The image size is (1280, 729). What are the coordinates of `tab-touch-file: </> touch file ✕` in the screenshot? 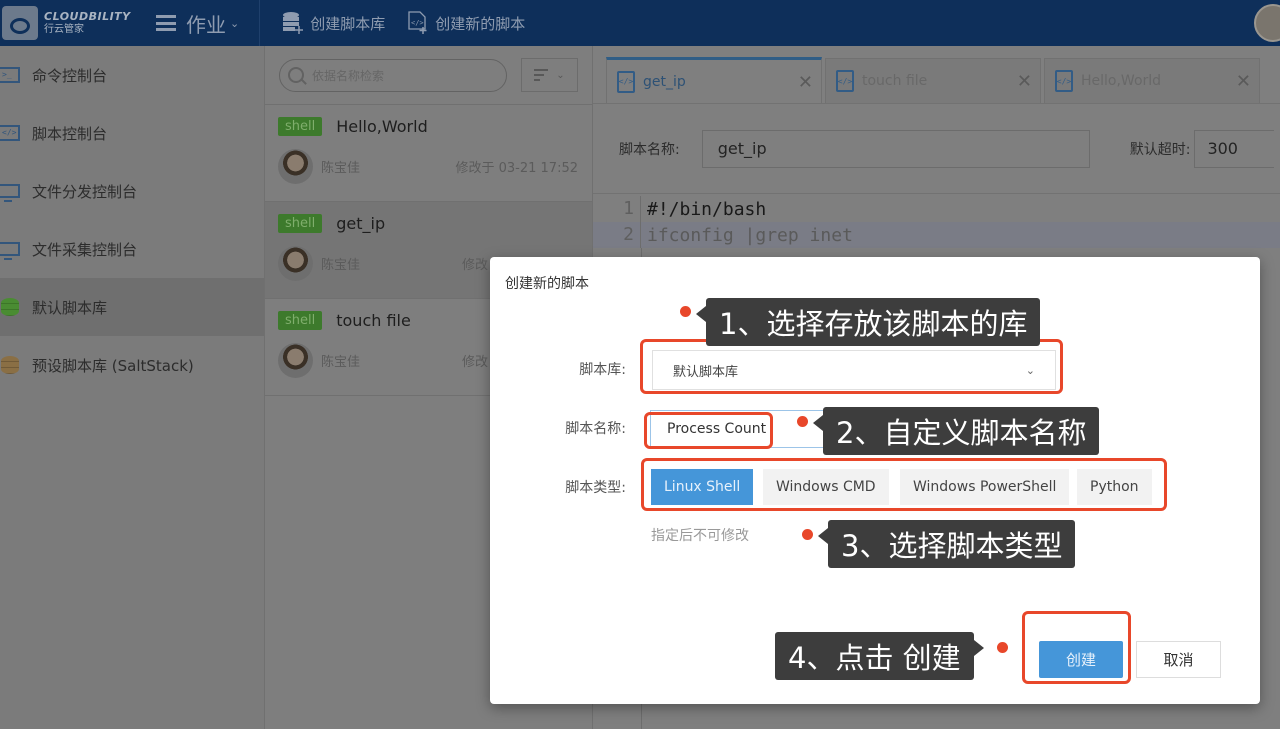 It's located at (933, 80).